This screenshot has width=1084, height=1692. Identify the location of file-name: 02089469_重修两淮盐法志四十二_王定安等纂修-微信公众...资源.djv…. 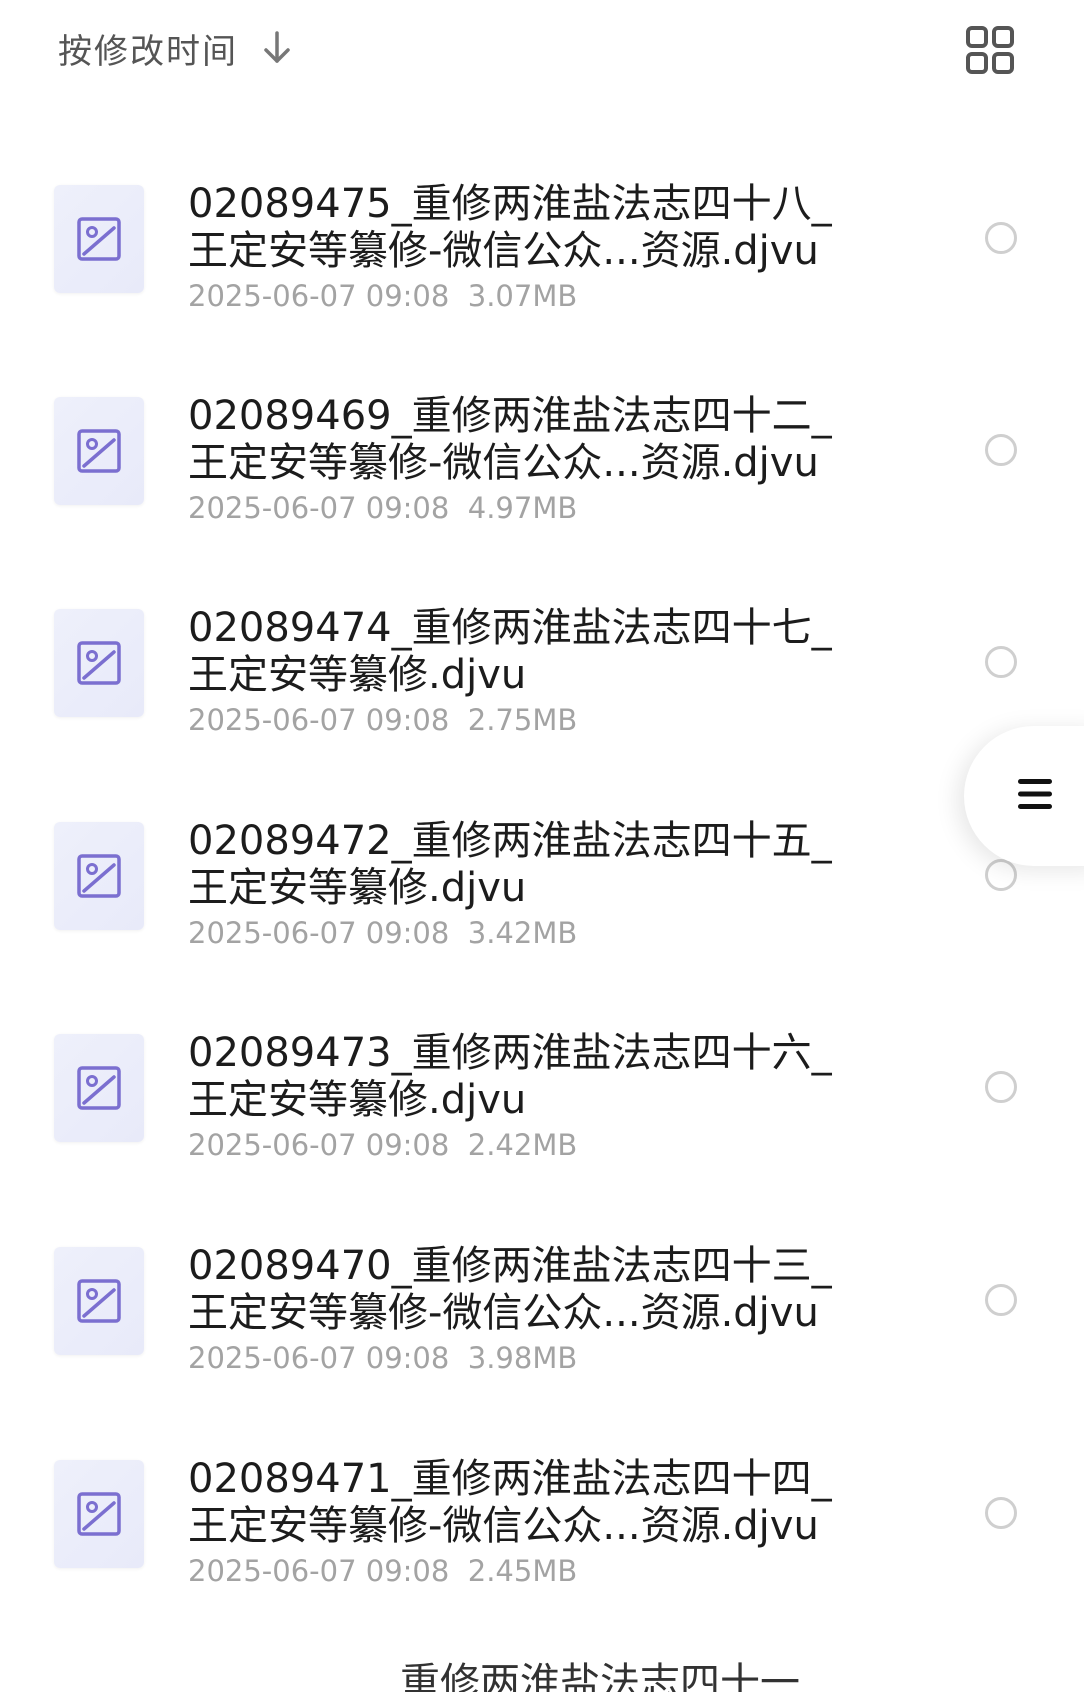
(510, 439).